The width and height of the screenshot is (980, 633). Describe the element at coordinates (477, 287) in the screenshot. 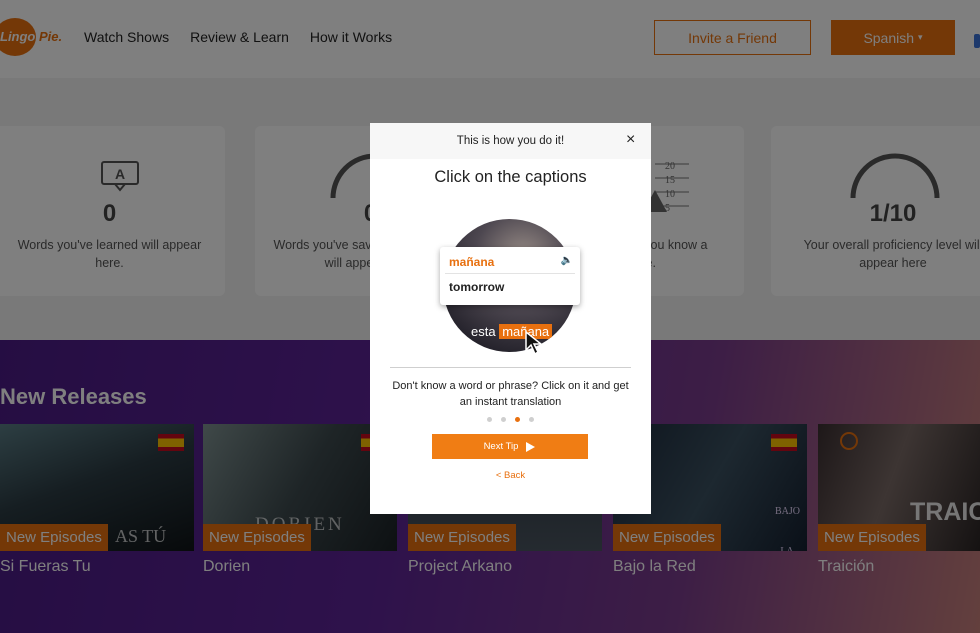

I see `popup-translation: tomorrow` at that location.